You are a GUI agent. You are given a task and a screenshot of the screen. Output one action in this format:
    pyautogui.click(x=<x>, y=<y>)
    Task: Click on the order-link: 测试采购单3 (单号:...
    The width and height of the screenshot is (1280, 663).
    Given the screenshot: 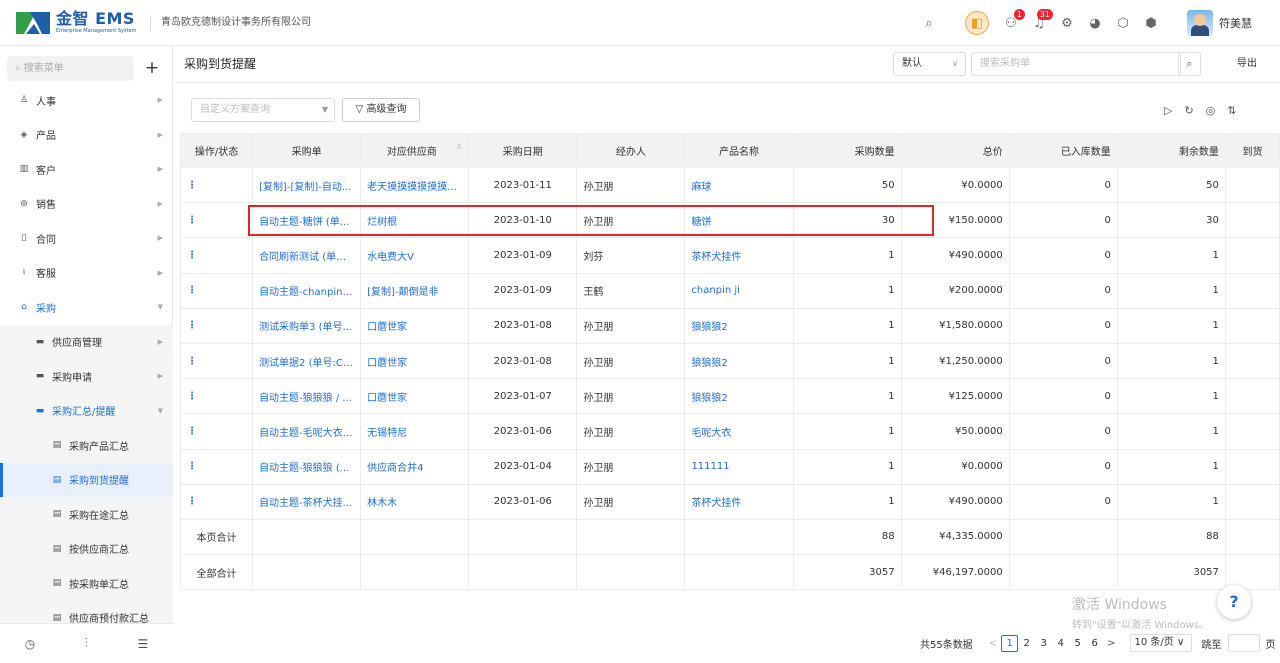 What is the action you would take?
    pyautogui.click(x=307, y=325)
    